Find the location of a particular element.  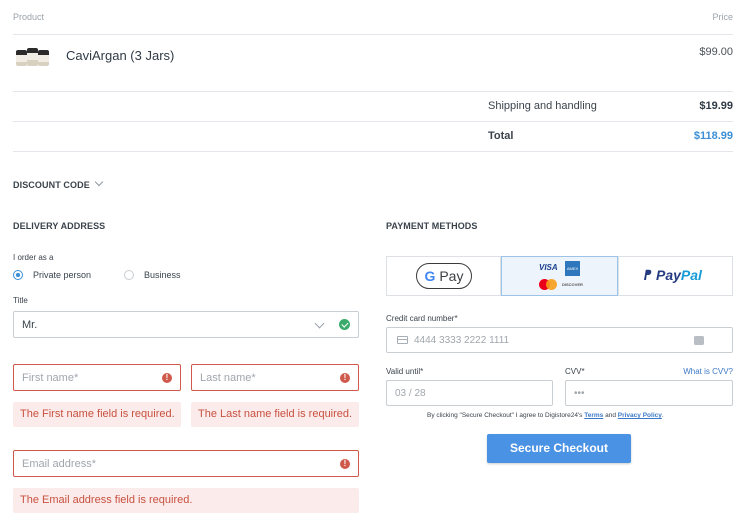

email-error: The Email address field is required. is located at coordinates (186, 500).